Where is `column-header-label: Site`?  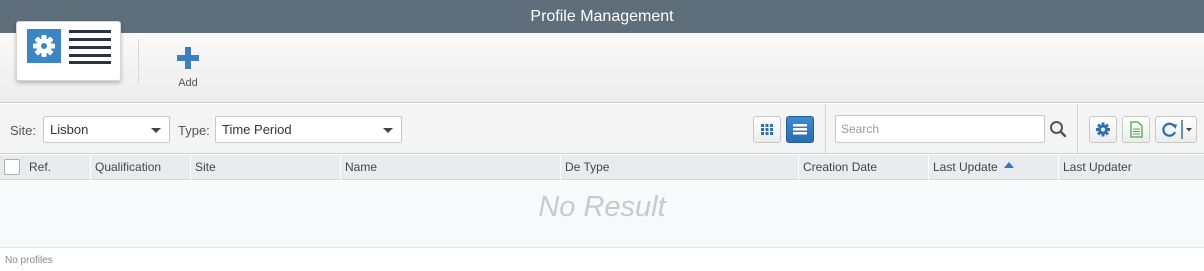 column-header-label: Site is located at coordinates (205, 167).